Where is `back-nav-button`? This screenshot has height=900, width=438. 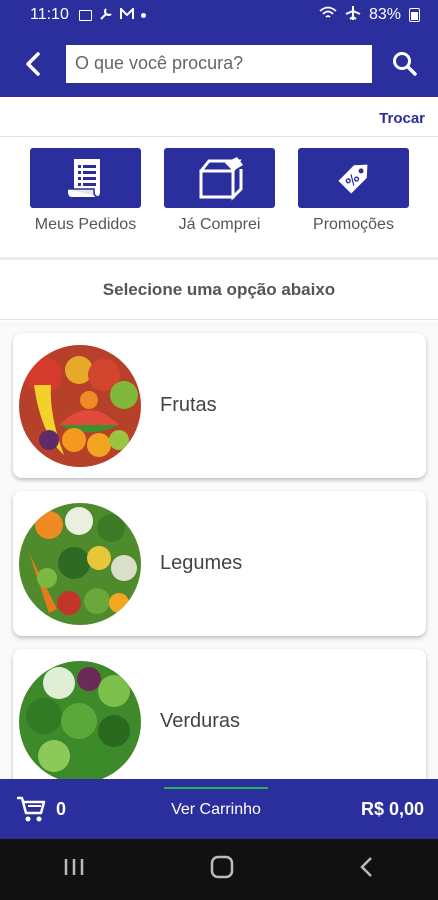 back-nav-button is located at coordinates (367, 869).